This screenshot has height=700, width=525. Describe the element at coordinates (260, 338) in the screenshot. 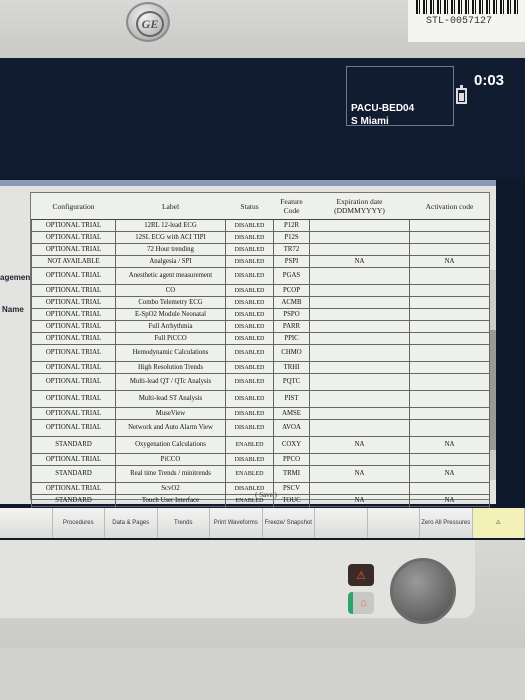

I see `table-row: OPTIONAL TRIAL Full PiCCO DISABLED PPIC` at that location.